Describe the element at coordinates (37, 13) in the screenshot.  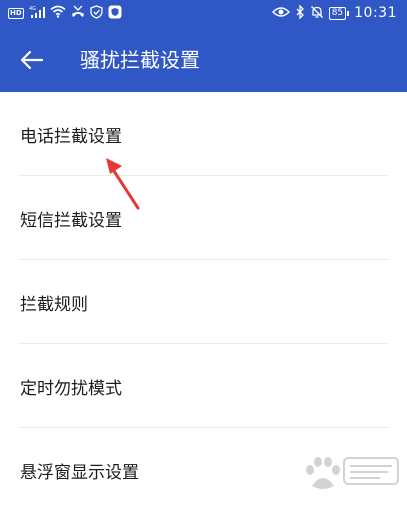
I see `signal-4g-icon: 4G` at that location.